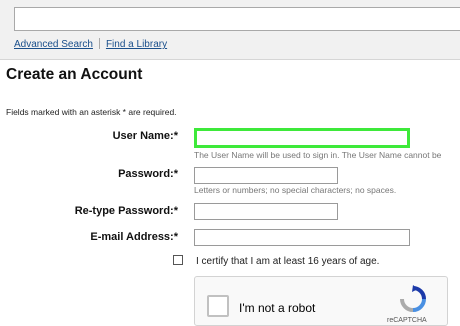  I want to click on advanced-search-link: Advanced Search, so click(53, 44).